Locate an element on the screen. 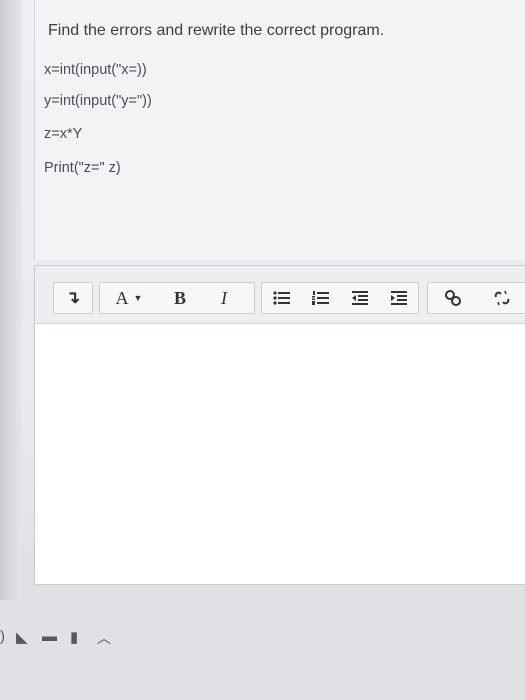 Image resolution: width=525 pixels, height=700 pixels. italic-button: I is located at coordinates (224, 298).